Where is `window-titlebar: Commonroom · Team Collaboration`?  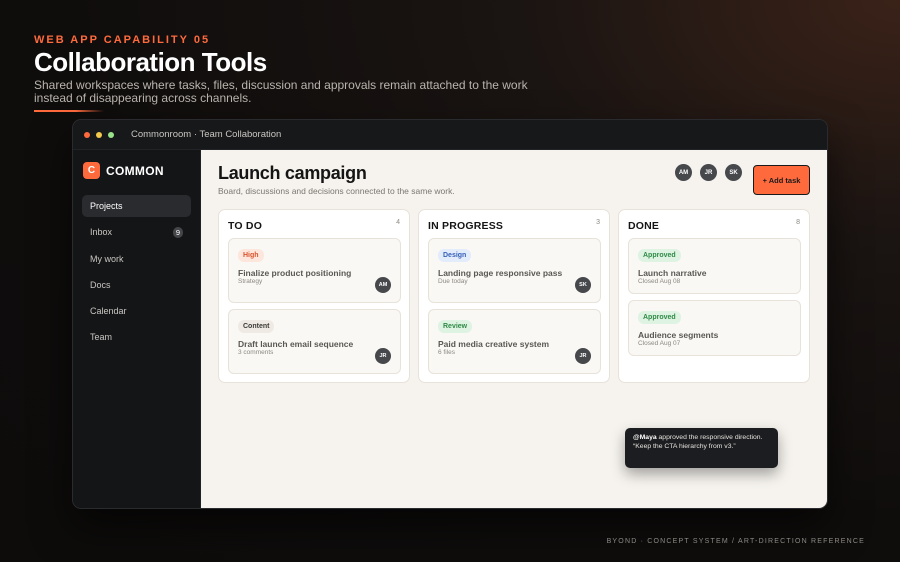 window-titlebar: Commonroom · Team Collaboration is located at coordinates (450, 135).